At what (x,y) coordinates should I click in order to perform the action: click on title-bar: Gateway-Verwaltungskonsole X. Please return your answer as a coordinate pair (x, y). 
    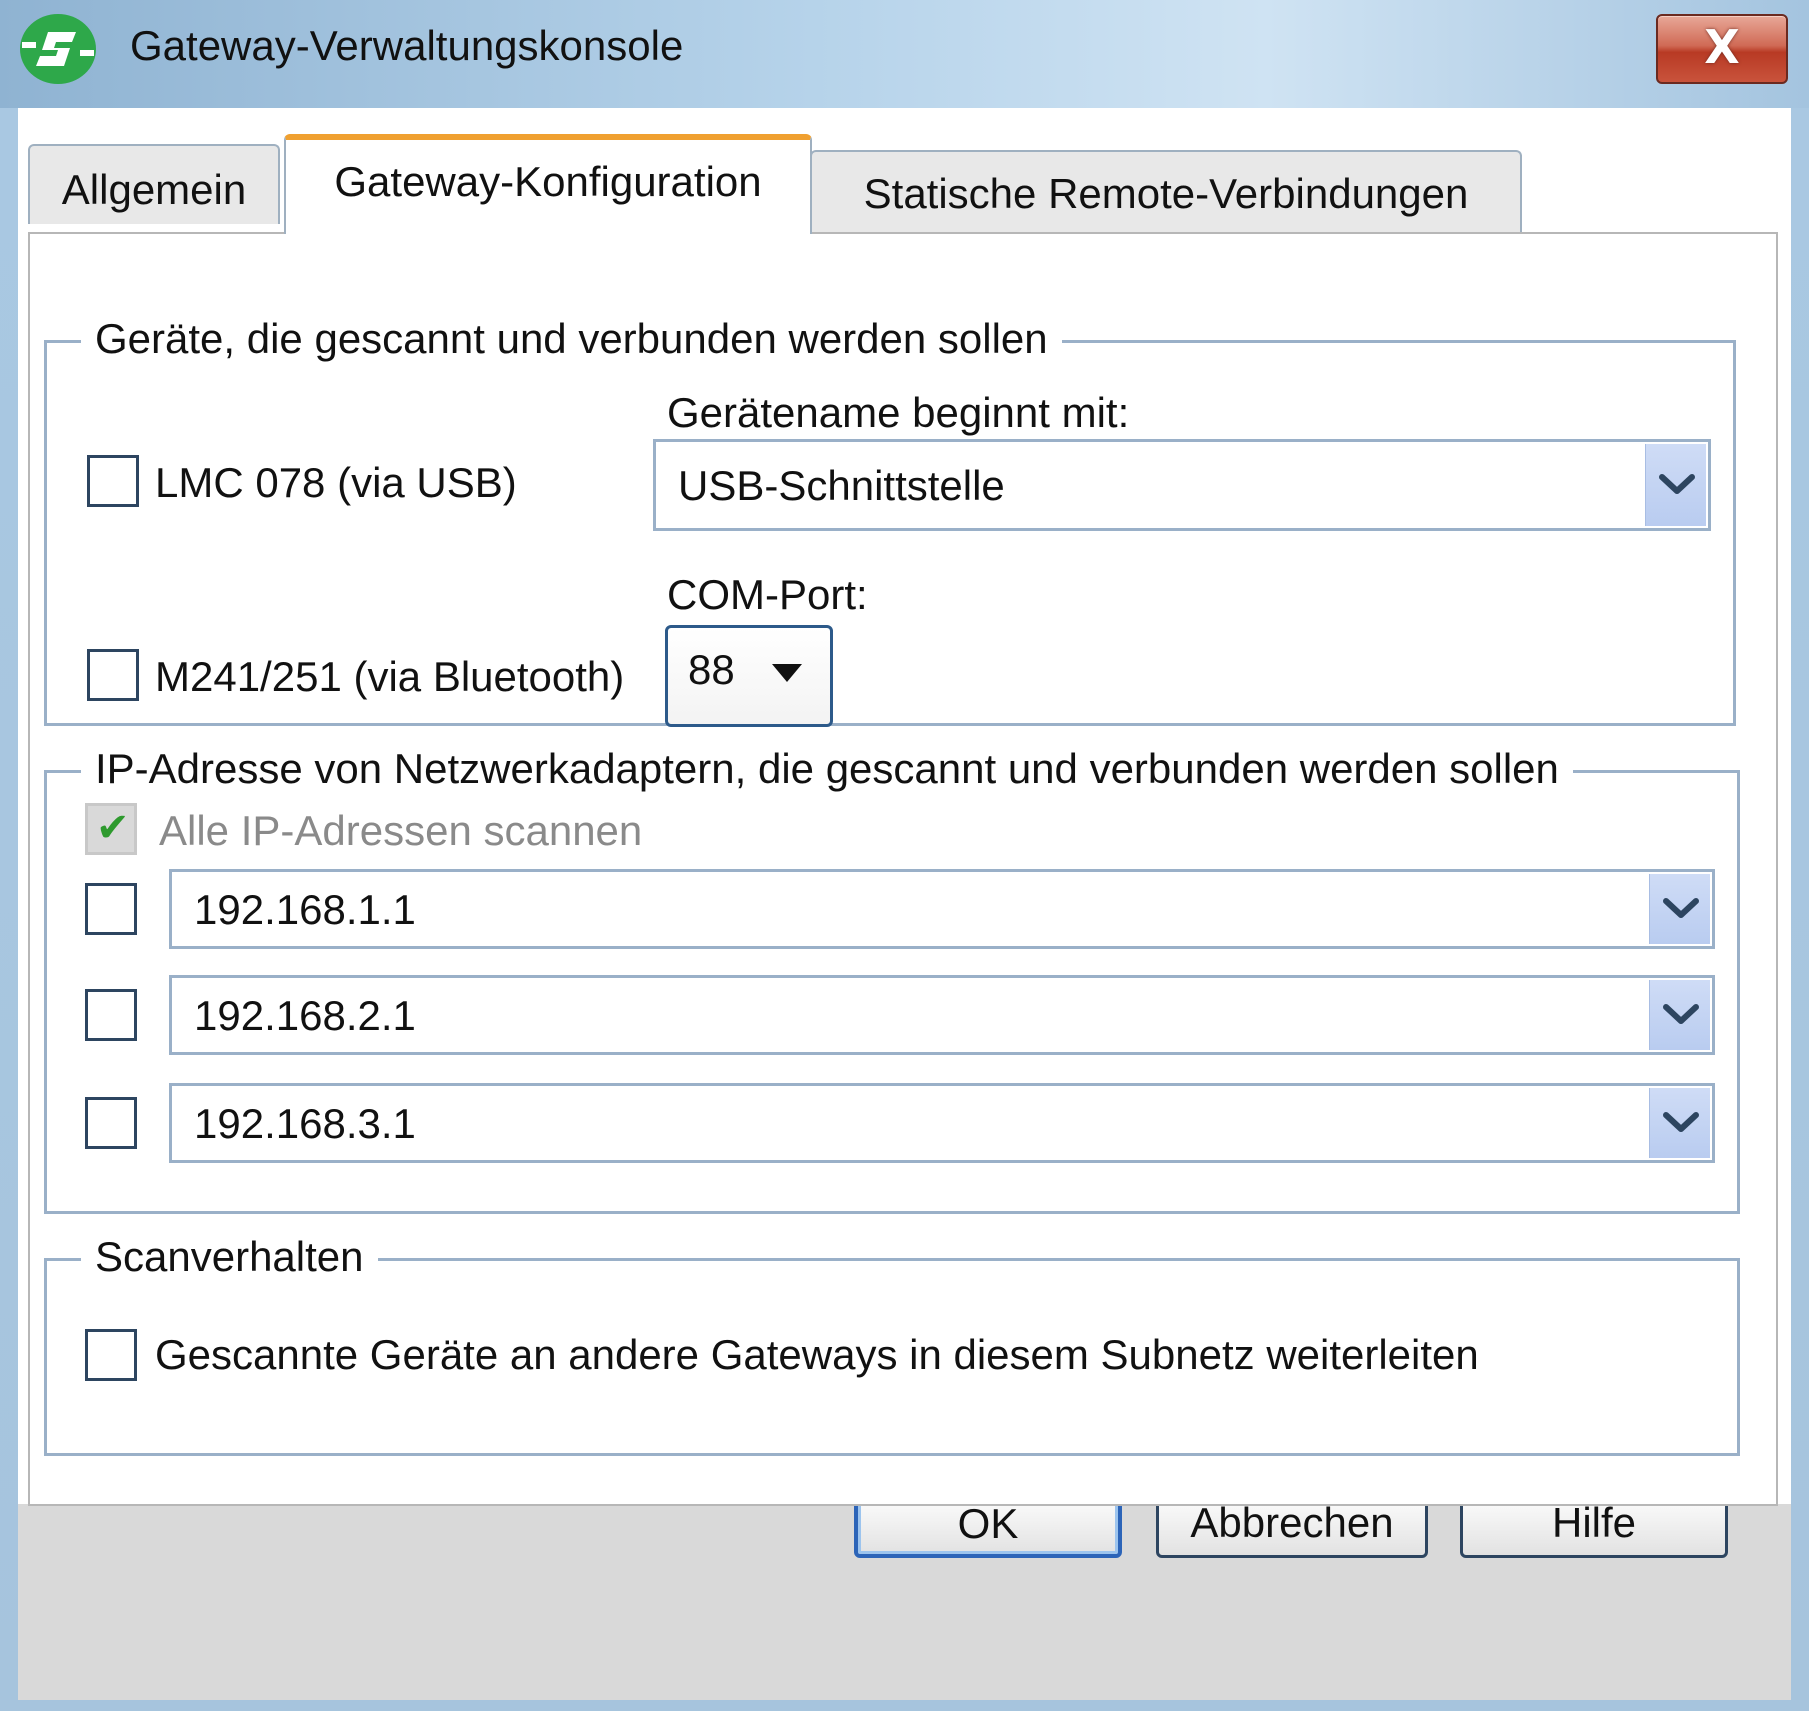
    Looking at the image, I should click on (904, 54).